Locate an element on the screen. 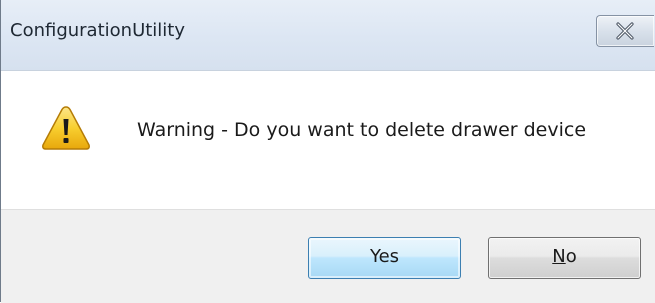 Image resolution: width=655 pixels, height=303 pixels. close-icon is located at coordinates (625, 31).